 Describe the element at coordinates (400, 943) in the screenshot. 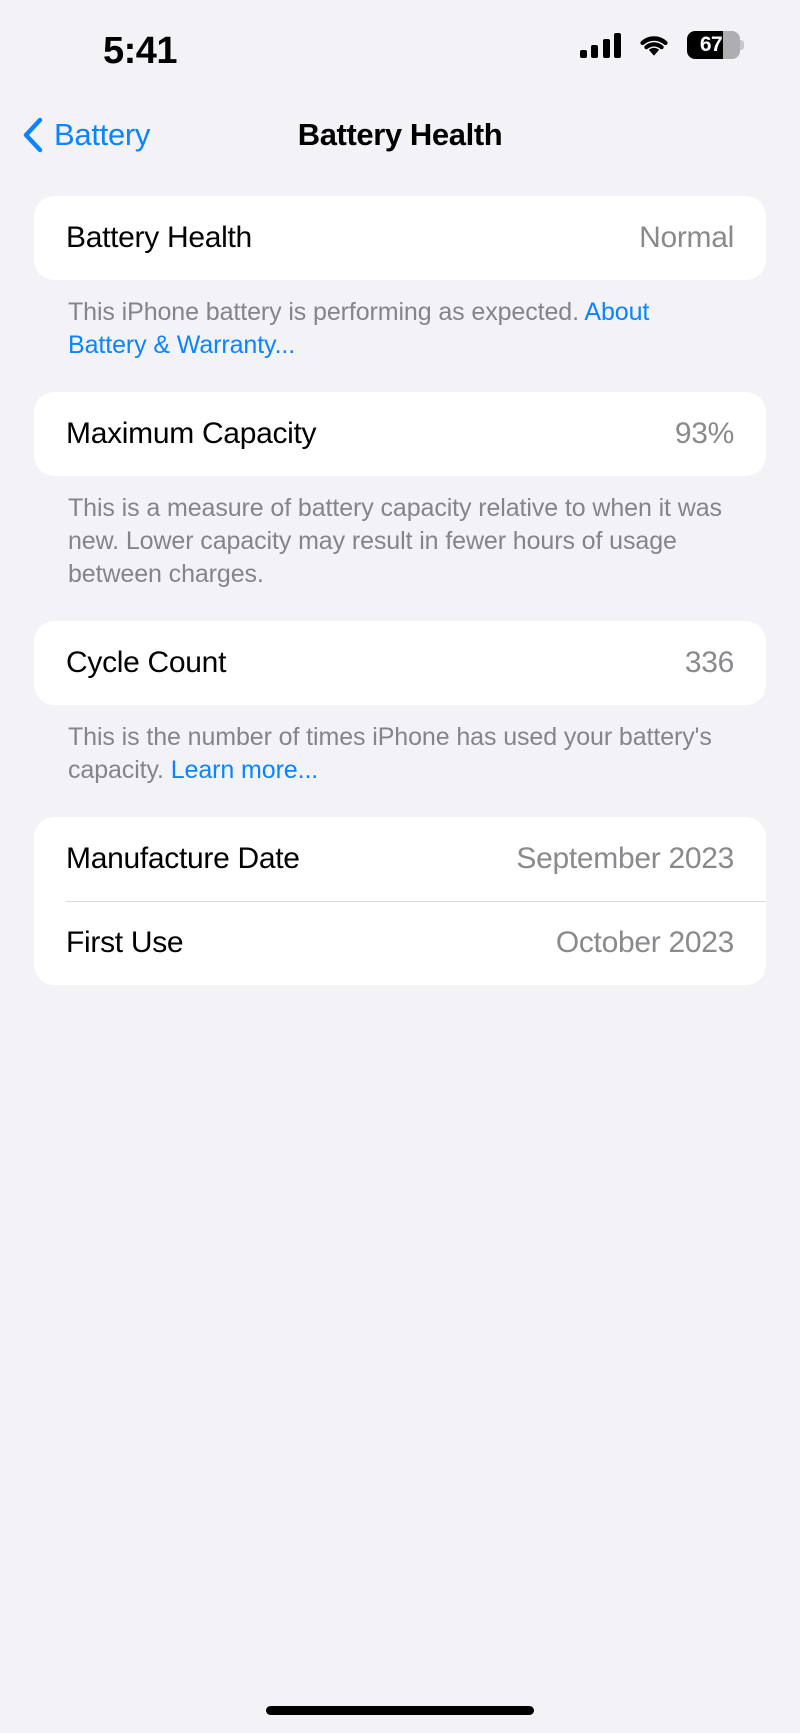

I see `row-first-use: First Use October 2023` at that location.